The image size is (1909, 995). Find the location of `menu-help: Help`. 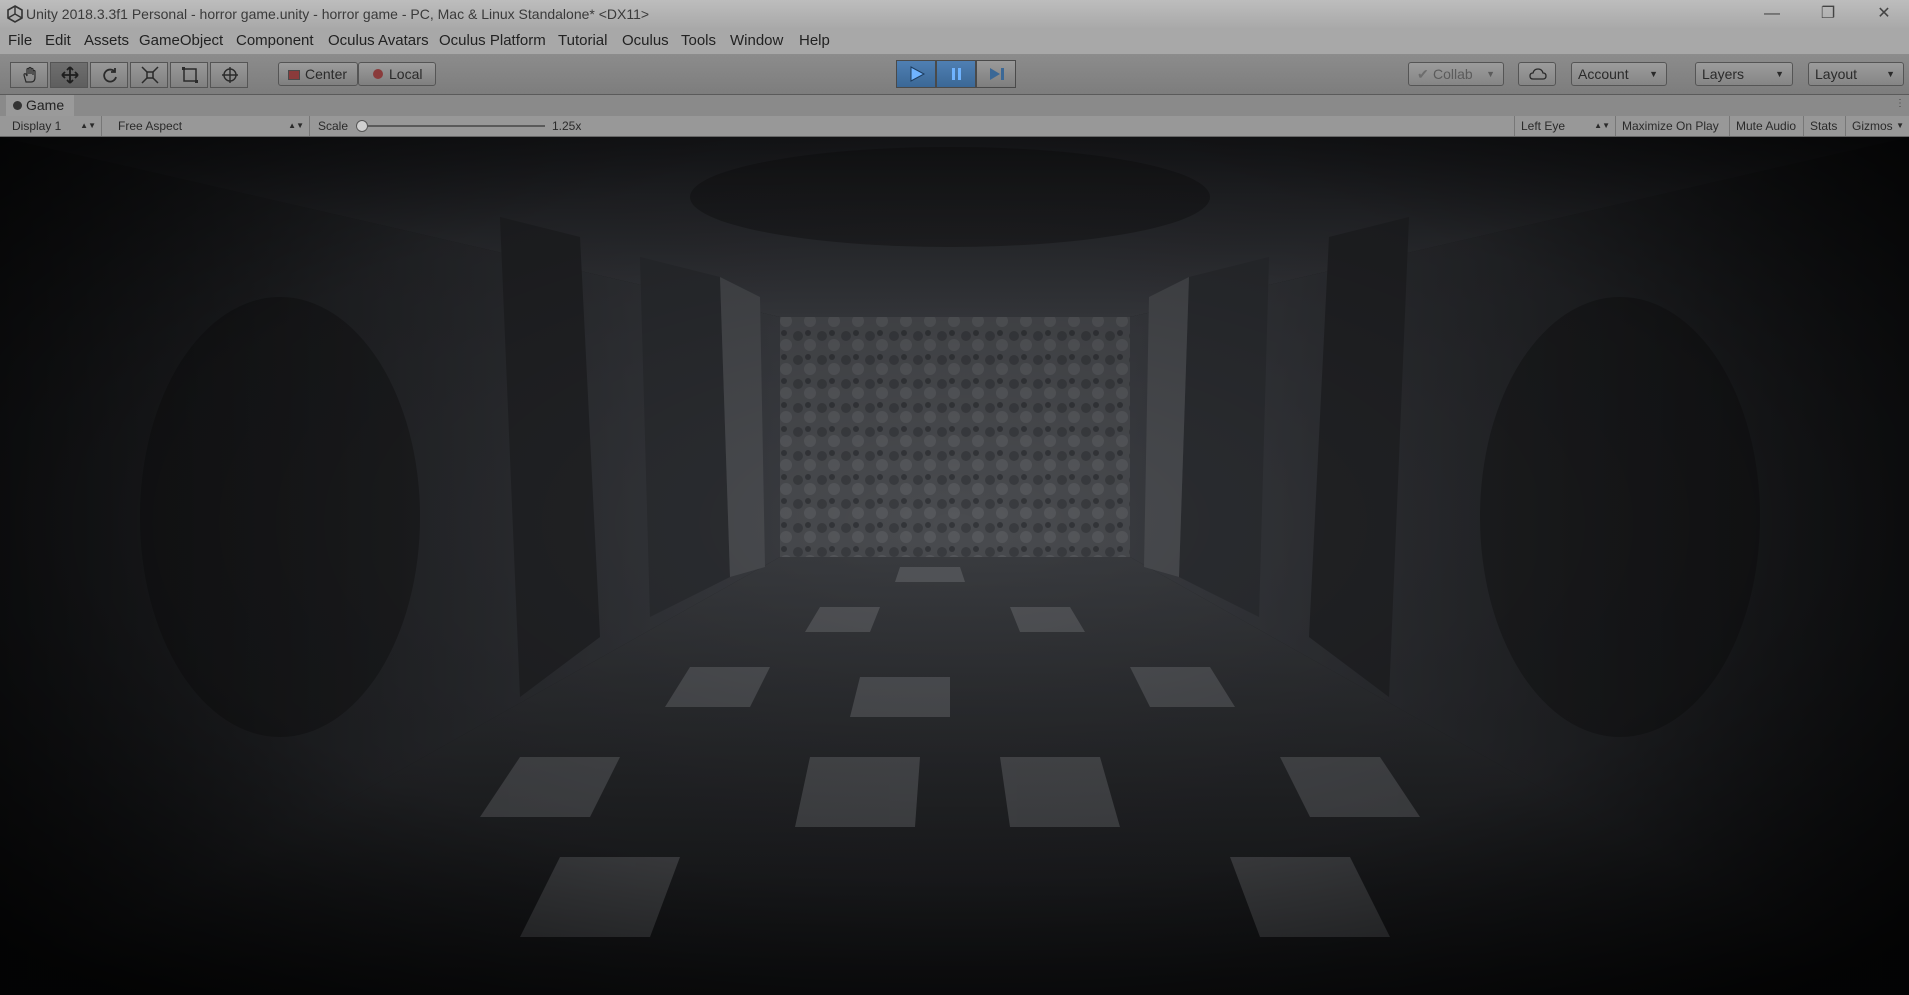

menu-help: Help is located at coordinates (814, 40).